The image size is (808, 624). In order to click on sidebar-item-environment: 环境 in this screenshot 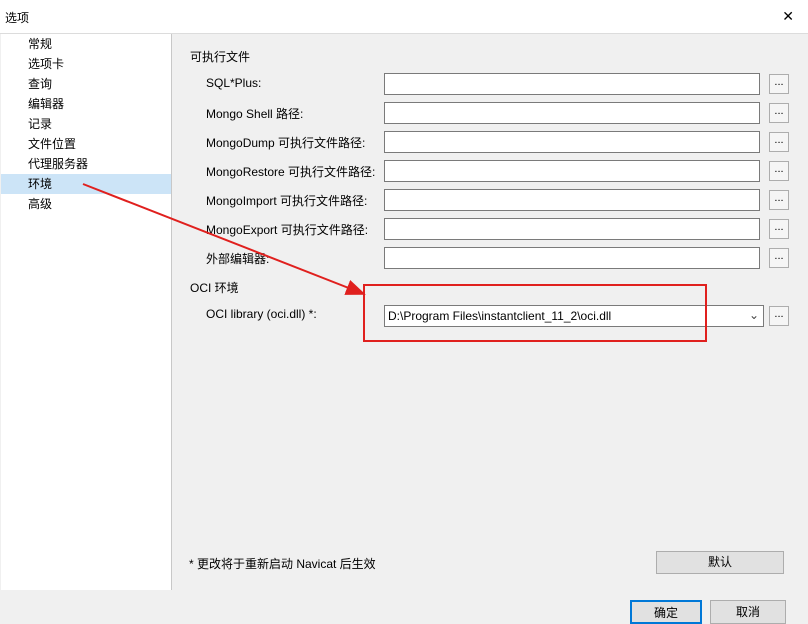, I will do `click(86, 184)`.